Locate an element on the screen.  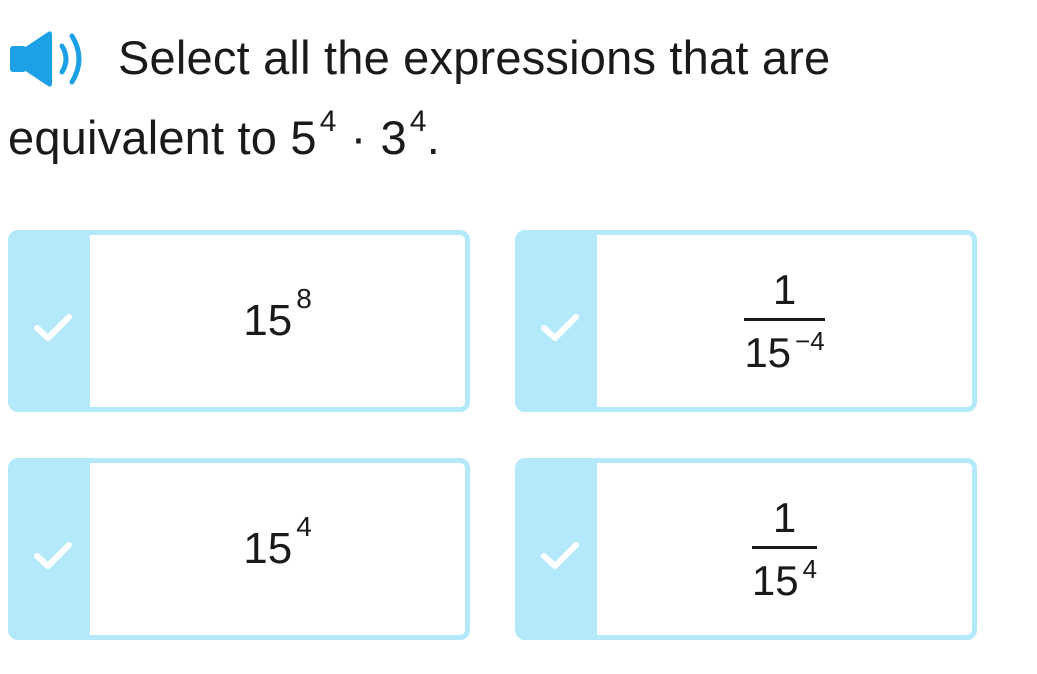
expression-exponent: 8 is located at coordinates (304, 298).